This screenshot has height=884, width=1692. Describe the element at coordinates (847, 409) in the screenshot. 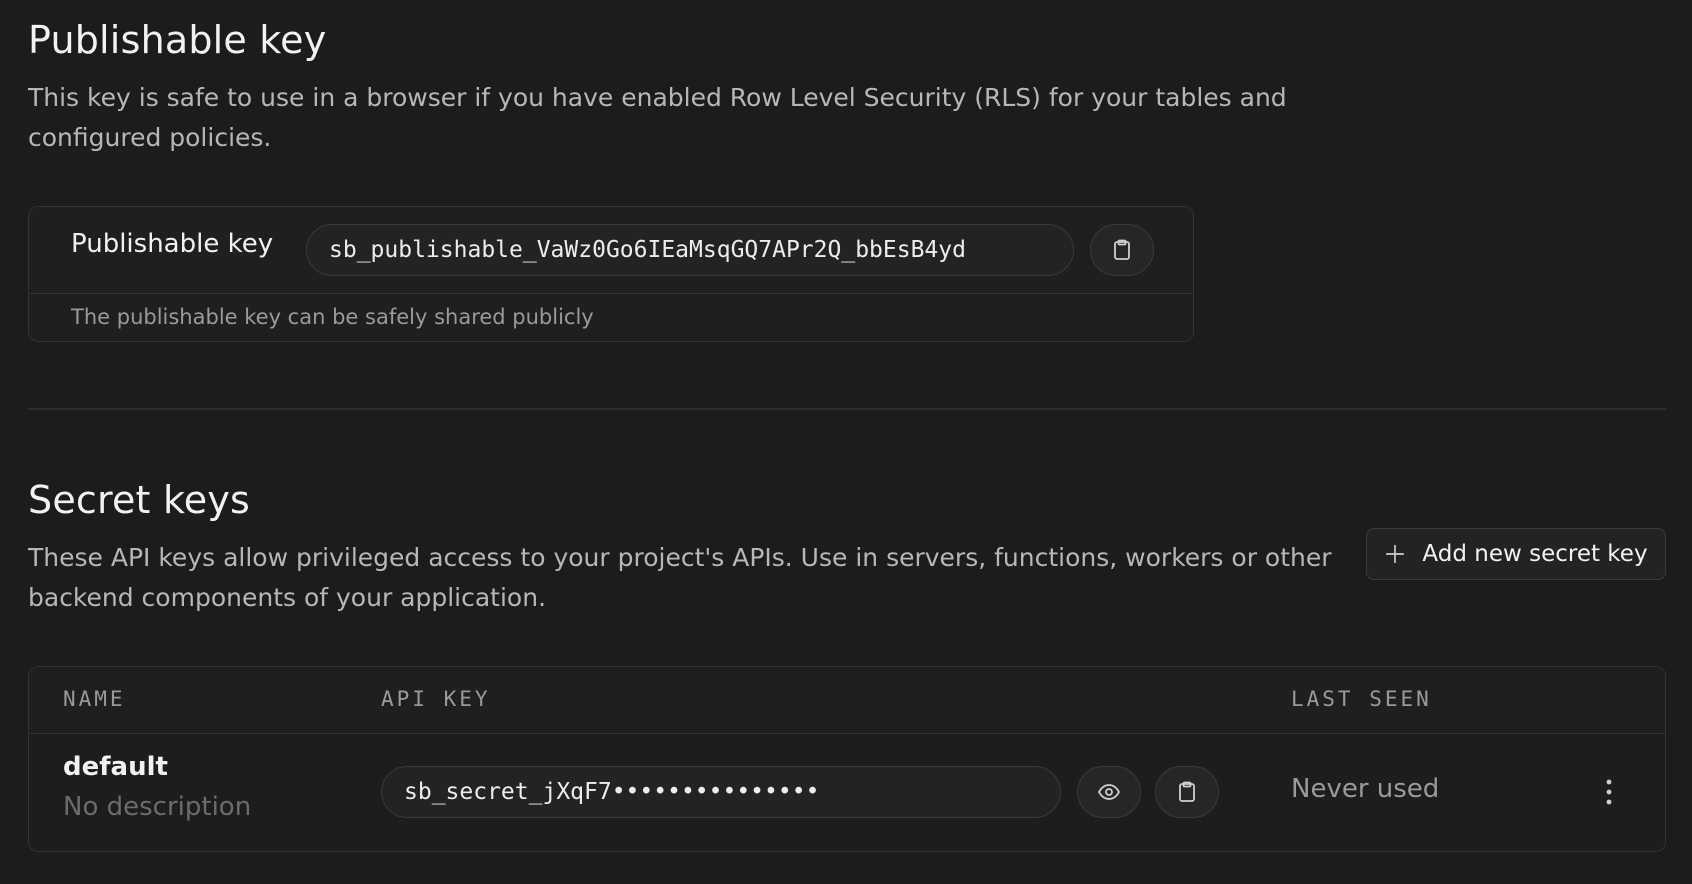

I see `section-divider` at that location.